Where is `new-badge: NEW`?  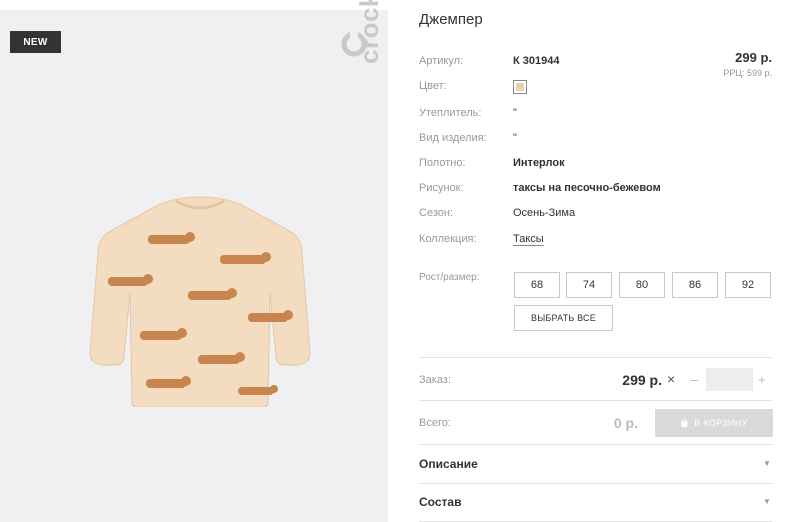 new-badge: NEW is located at coordinates (35, 42).